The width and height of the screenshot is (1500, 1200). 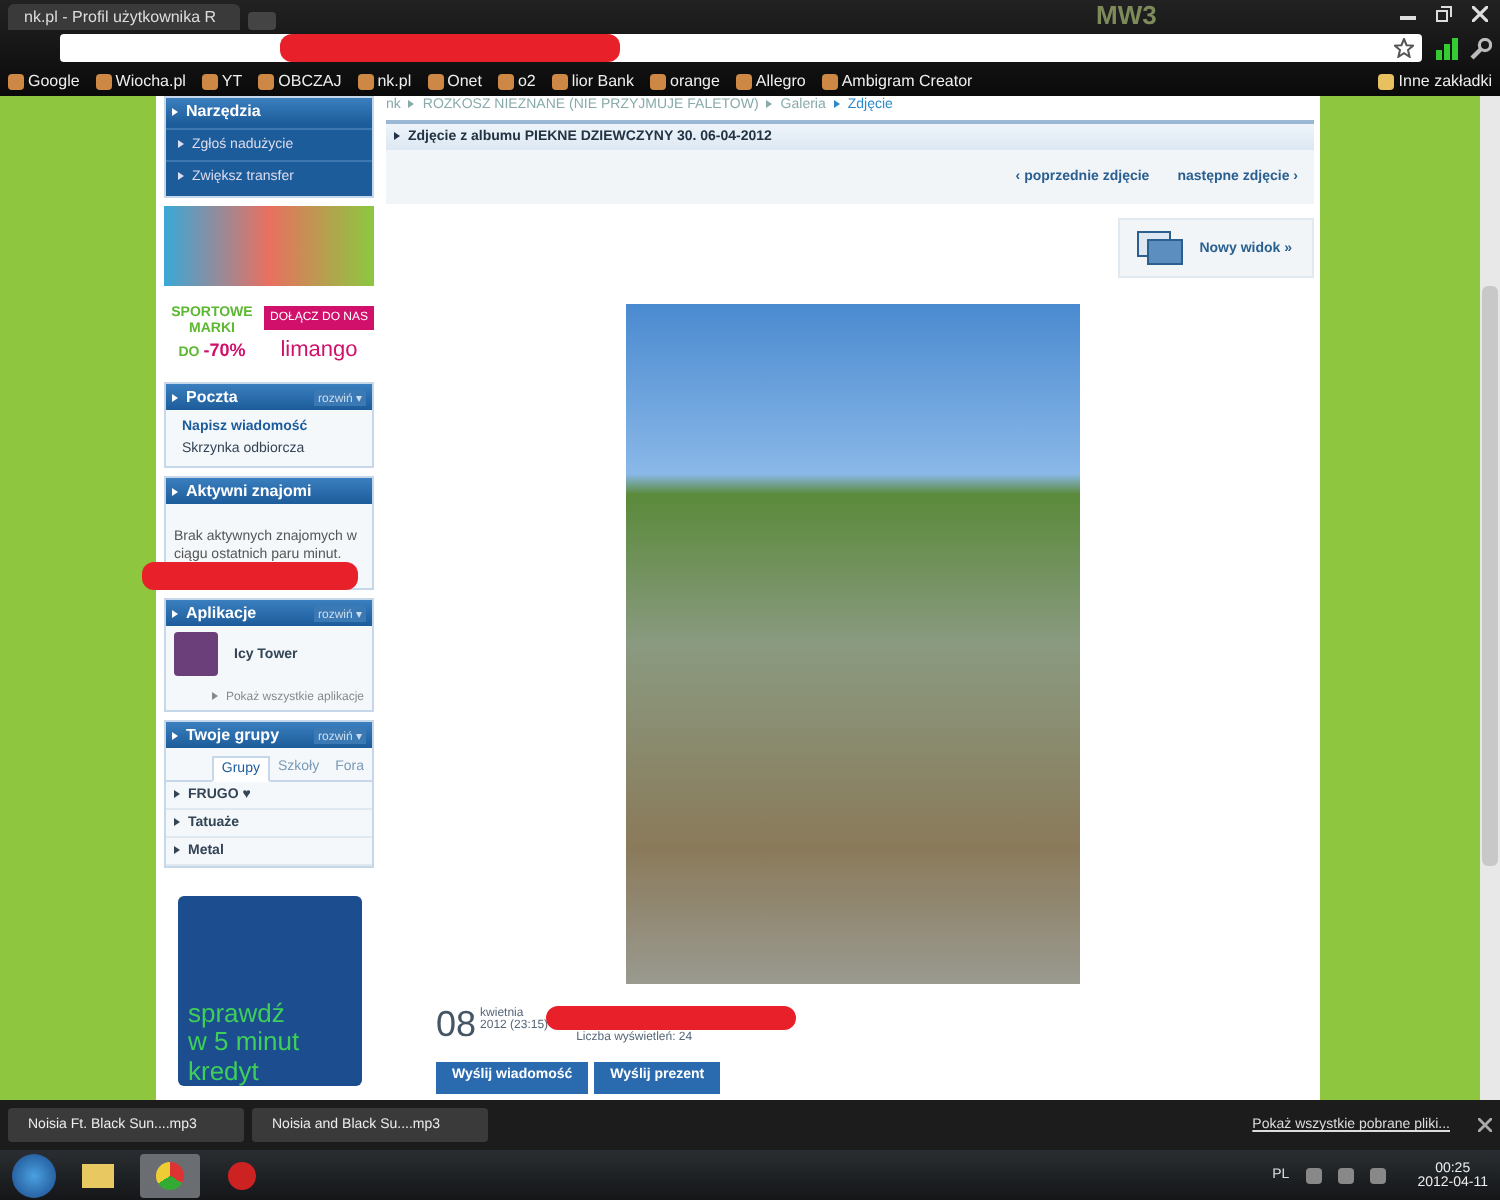 What do you see at coordinates (384, 81) in the screenshot?
I see `bookmark-link: nk.pl` at bounding box center [384, 81].